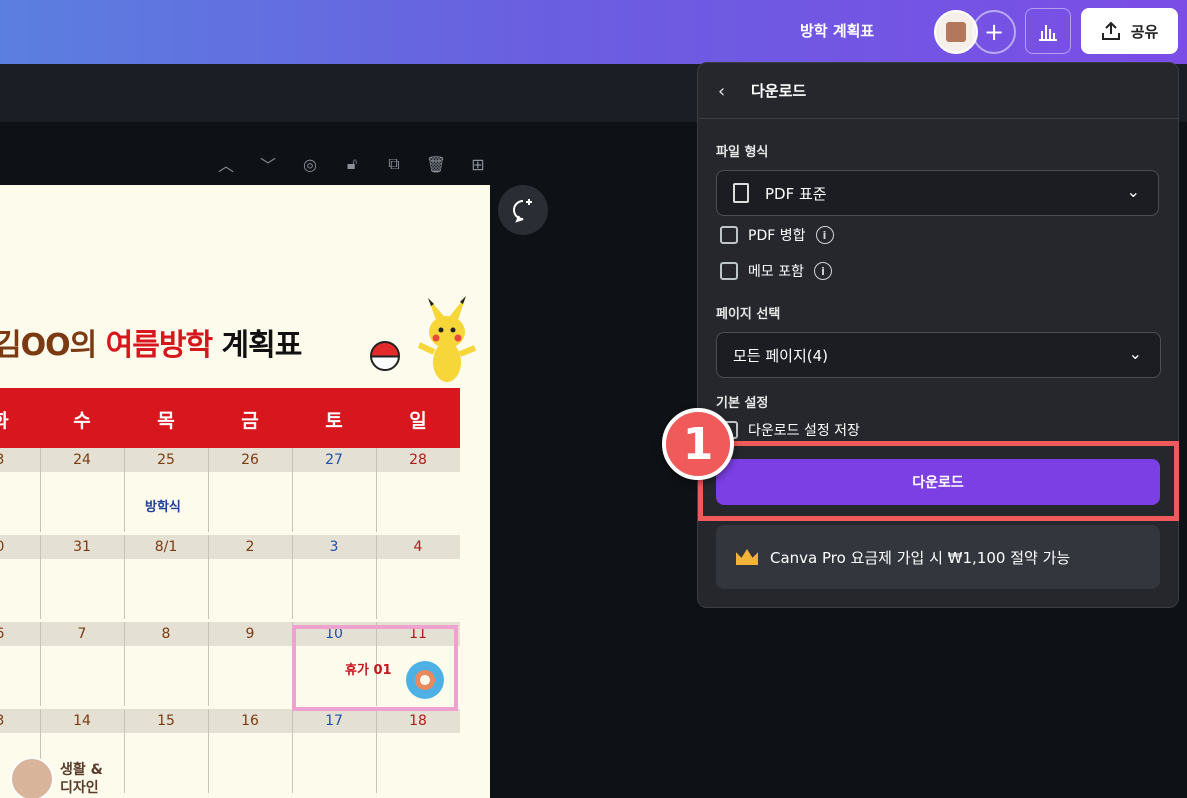 This screenshot has width=1187, height=798. Describe the element at coordinates (478, 164) in the screenshot. I see `add-page-icon: ⊞` at that location.